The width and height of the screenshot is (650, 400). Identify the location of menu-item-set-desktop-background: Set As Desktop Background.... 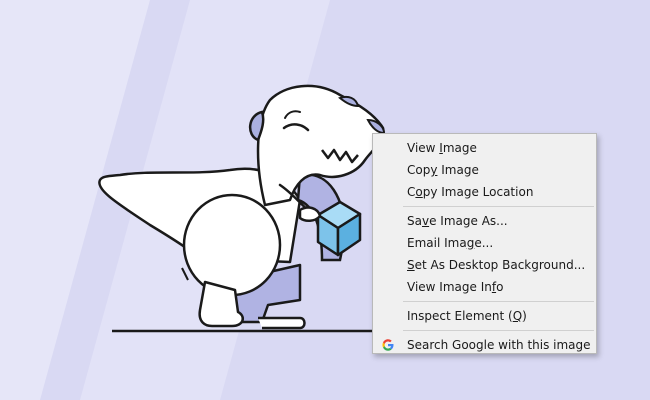
(484, 265).